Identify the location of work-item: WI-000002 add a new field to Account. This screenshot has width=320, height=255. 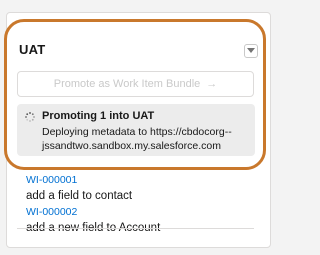
(93, 220).